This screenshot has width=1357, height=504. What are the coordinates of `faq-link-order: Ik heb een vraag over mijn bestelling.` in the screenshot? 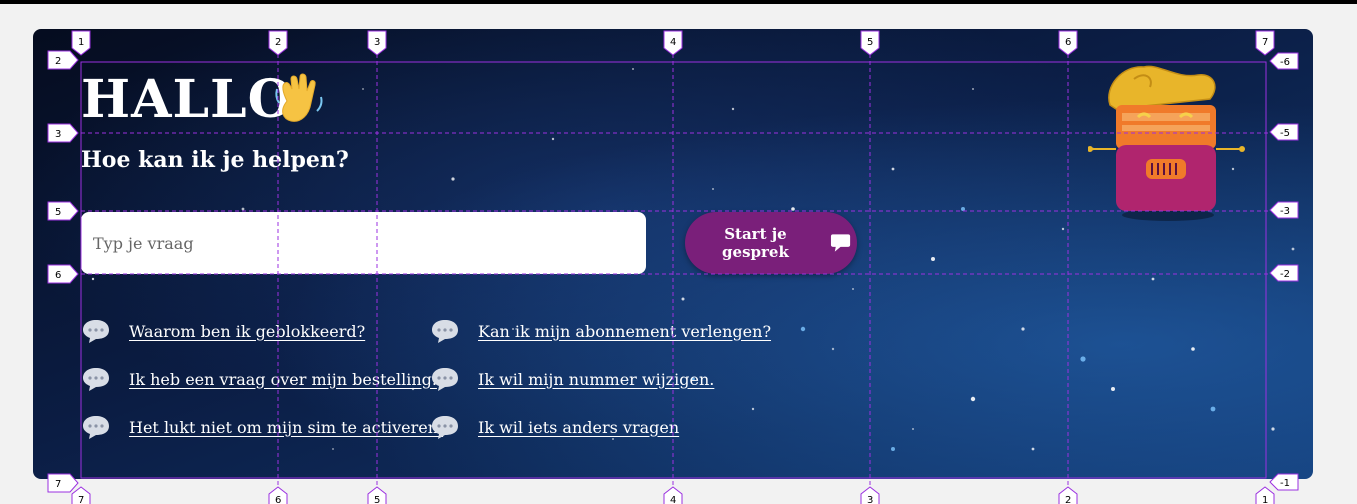 It's located at (283, 379).